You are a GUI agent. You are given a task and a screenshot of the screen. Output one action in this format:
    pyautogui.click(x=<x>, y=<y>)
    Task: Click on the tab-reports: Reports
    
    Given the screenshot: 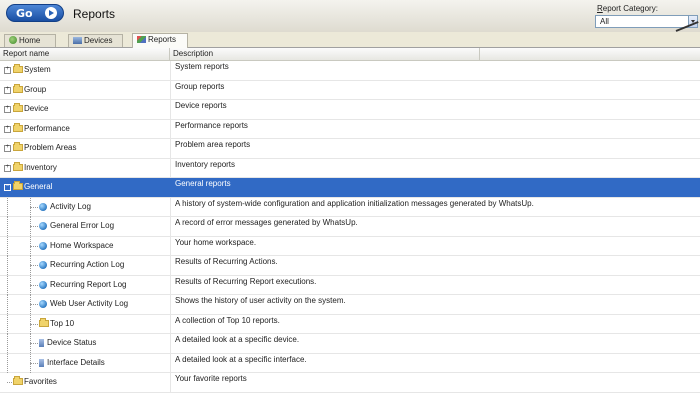 What is the action you would take?
    pyautogui.click(x=160, y=40)
    